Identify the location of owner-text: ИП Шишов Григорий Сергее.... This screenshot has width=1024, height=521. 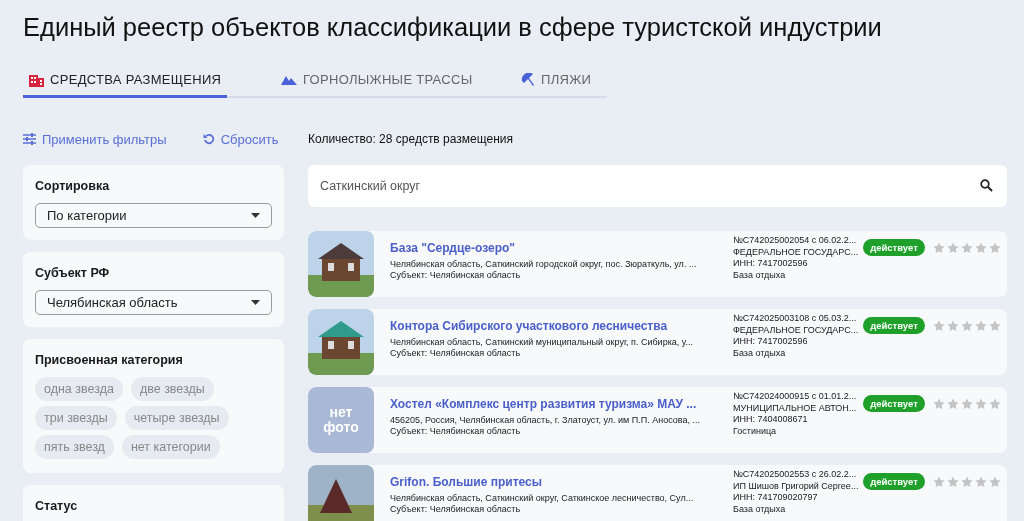
(796, 486).